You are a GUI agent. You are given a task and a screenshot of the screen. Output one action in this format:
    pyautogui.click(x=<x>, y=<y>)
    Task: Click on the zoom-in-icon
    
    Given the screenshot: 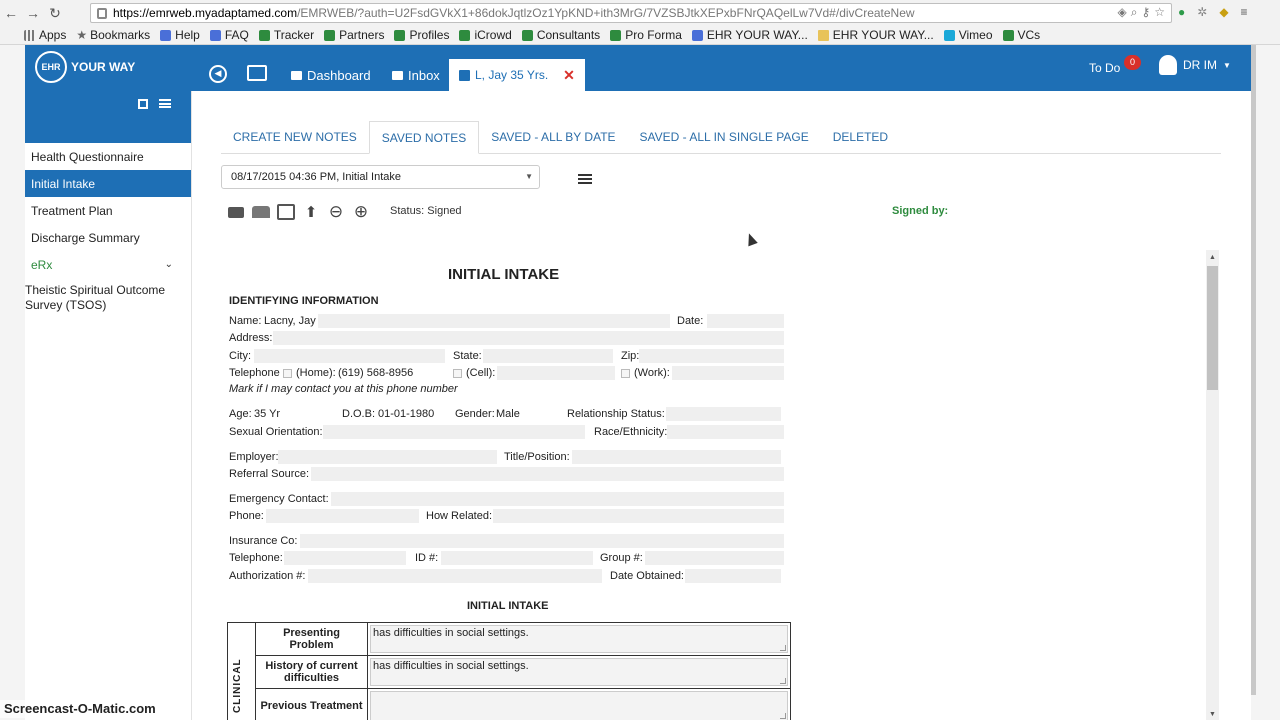 What is the action you would take?
    pyautogui.click(x=361, y=212)
    